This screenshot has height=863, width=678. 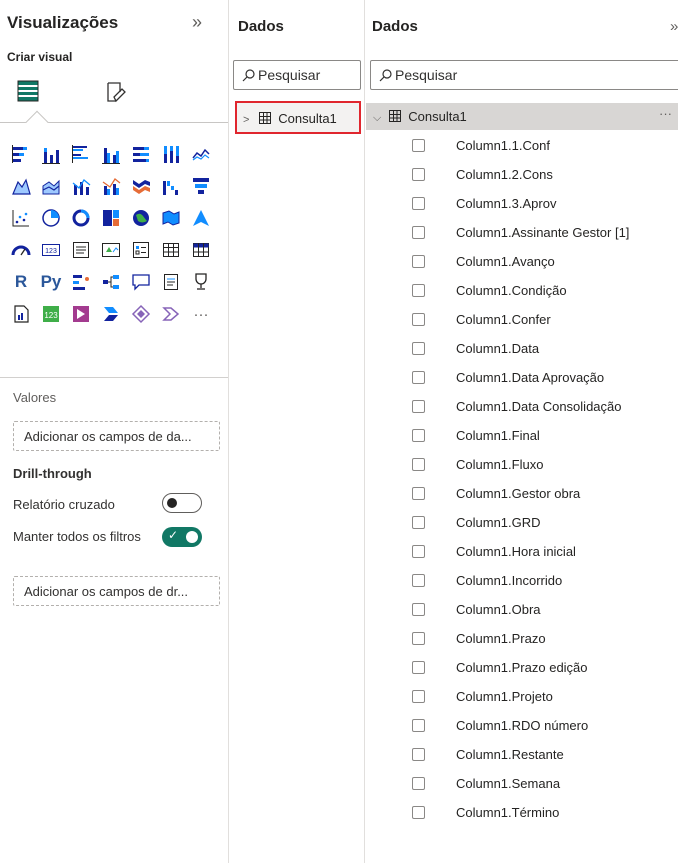 I want to click on 100-stacked-bar-chart-icon, so click(x=141, y=154).